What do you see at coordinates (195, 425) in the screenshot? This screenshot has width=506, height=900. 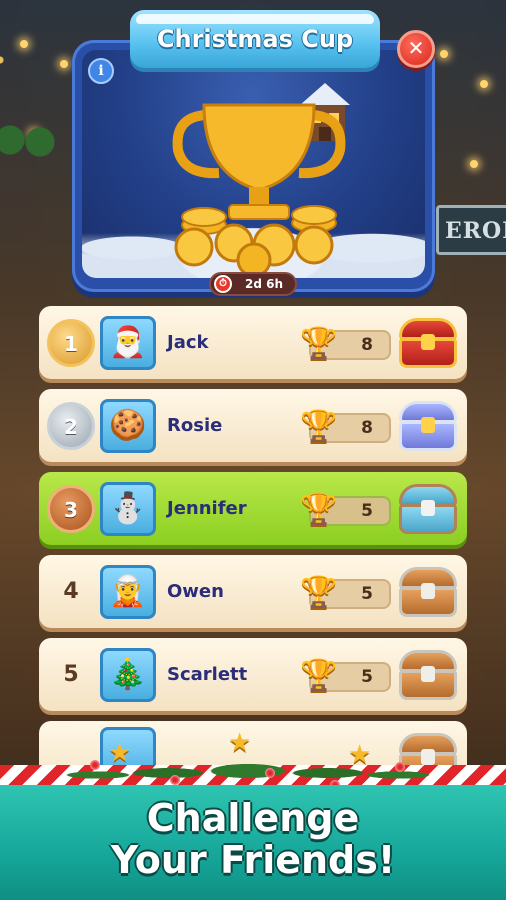 I see `player-name: Rosie` at bounding box center [195, 425].